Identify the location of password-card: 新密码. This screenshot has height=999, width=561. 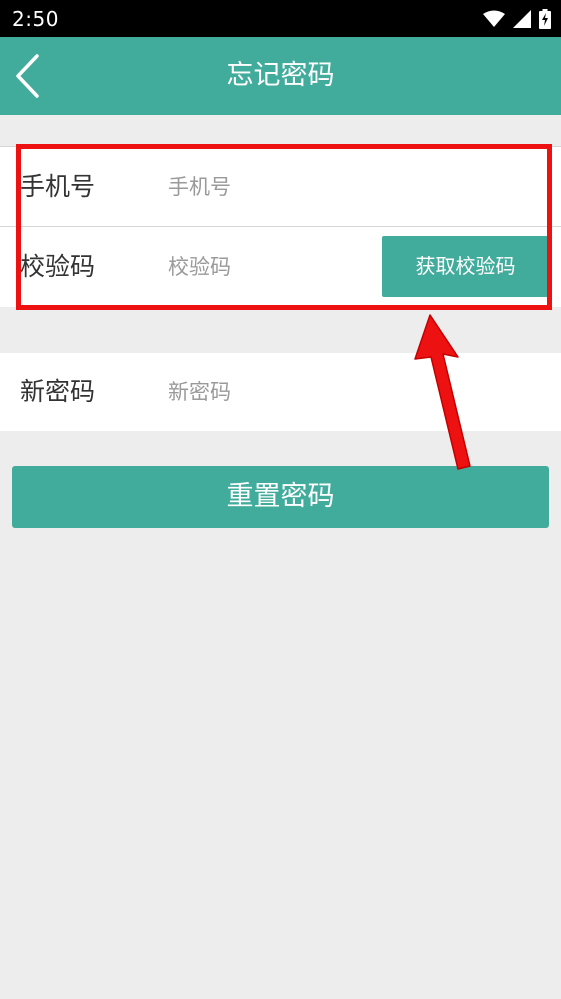
(280, 392).